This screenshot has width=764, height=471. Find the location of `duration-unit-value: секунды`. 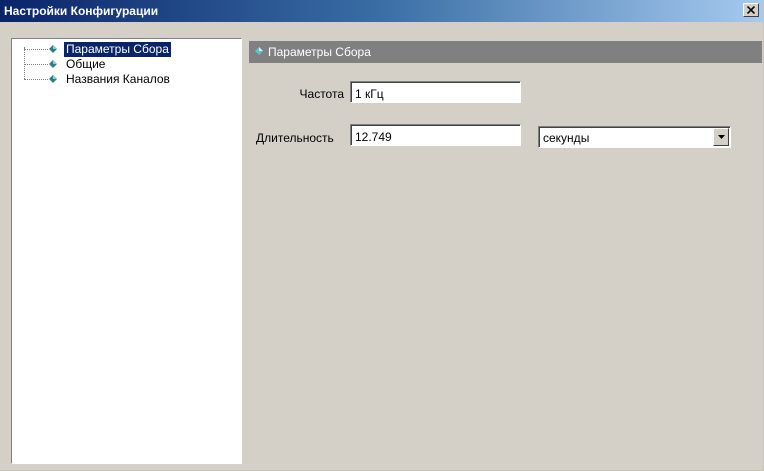

duration-unit-value: секунды is located at coordinates (566, 138).